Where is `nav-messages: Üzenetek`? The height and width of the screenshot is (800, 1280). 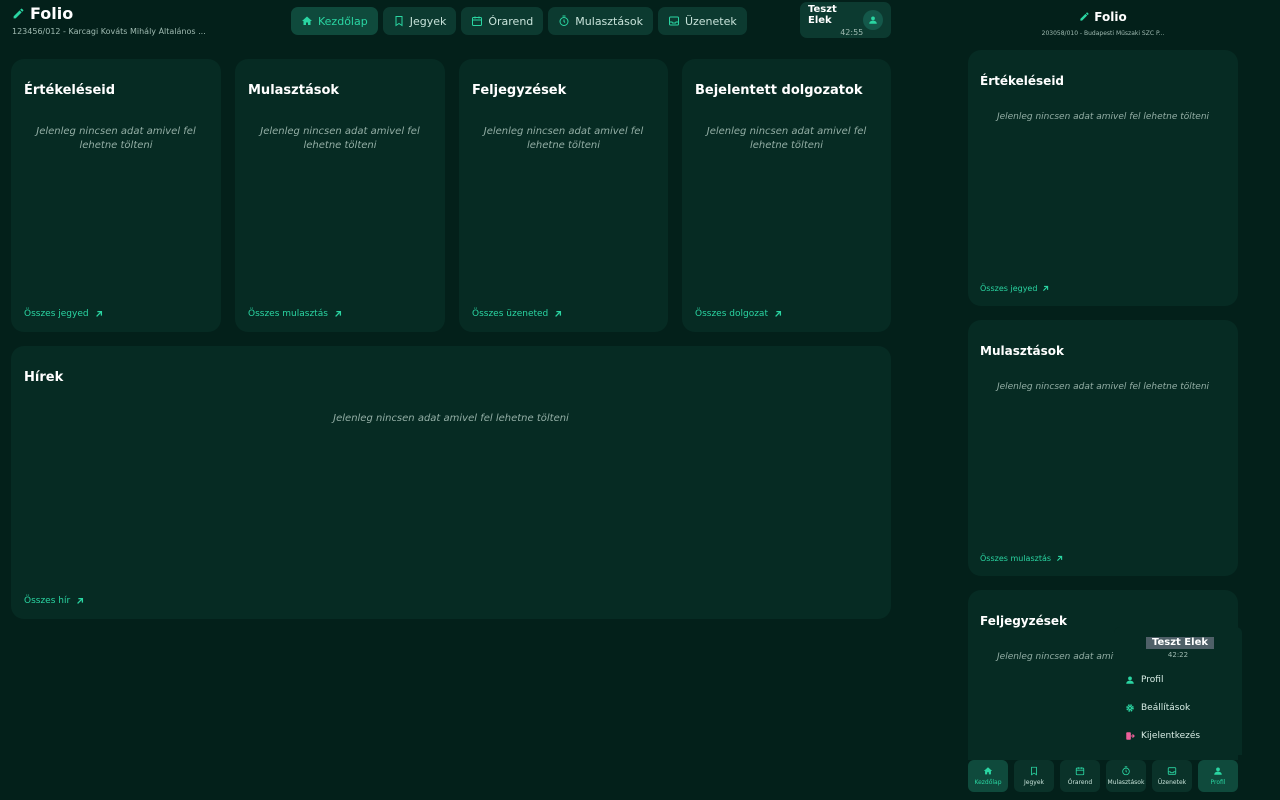
nav-messages: Üzenetek is located at coordinates (702, 21).